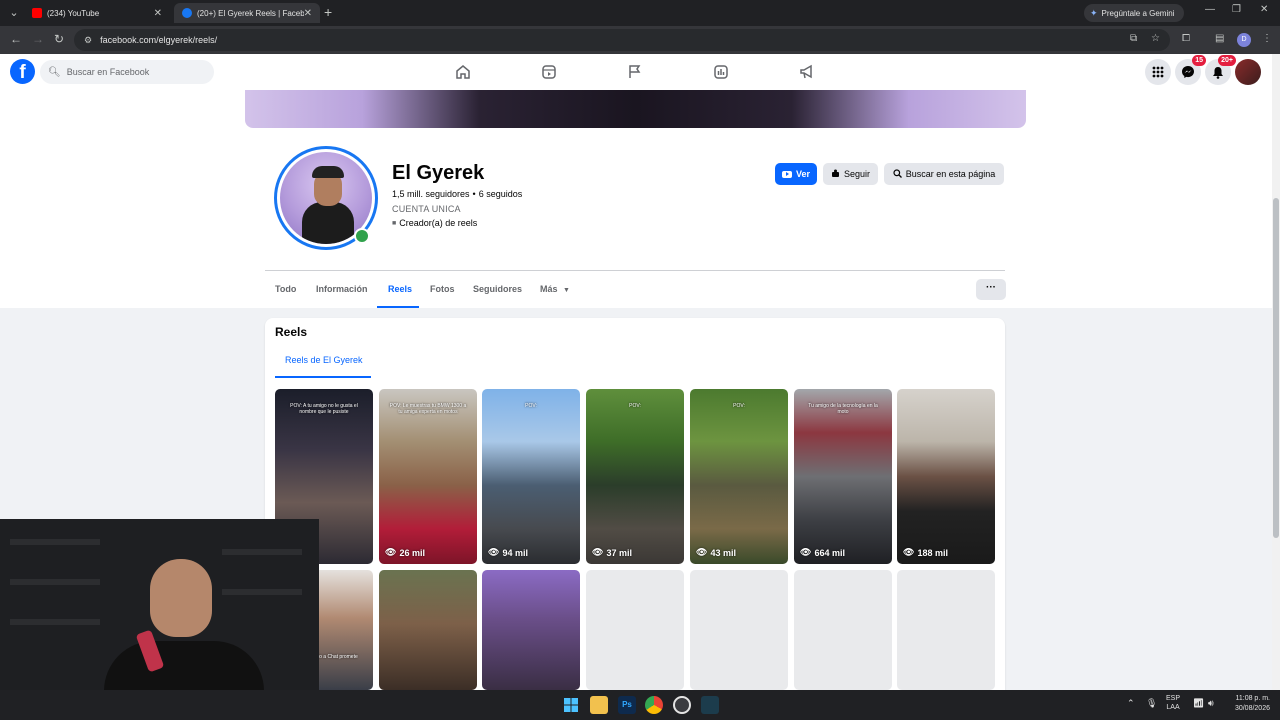 This screenshot has height=720, width=1280. Describe the element at coordinates (739, 476) in the screenshot. I see `reel-thumbnail: POV: 👁︎ 43 mil` at that location.